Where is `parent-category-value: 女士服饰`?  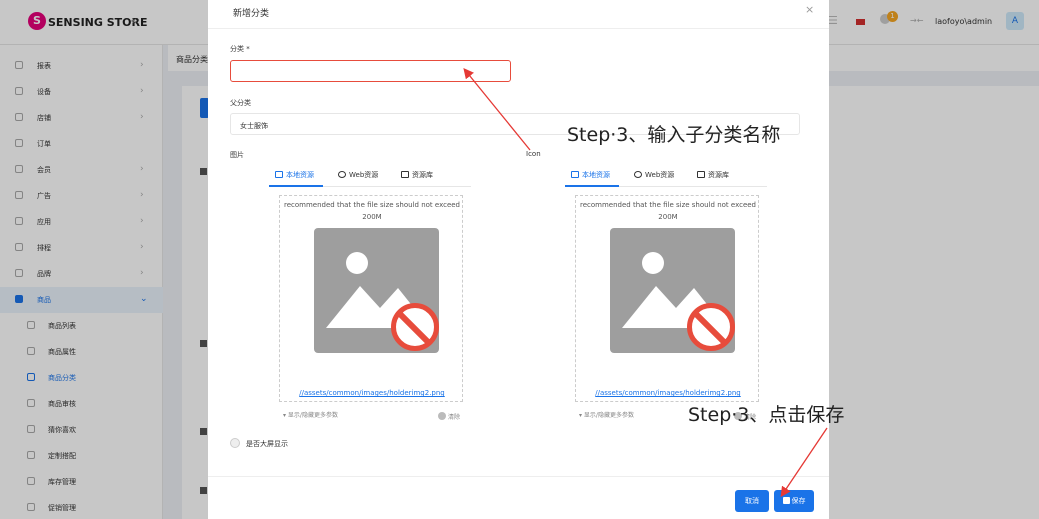
parent-category-value: 女士服饰 is located at coordinates (254, 126).